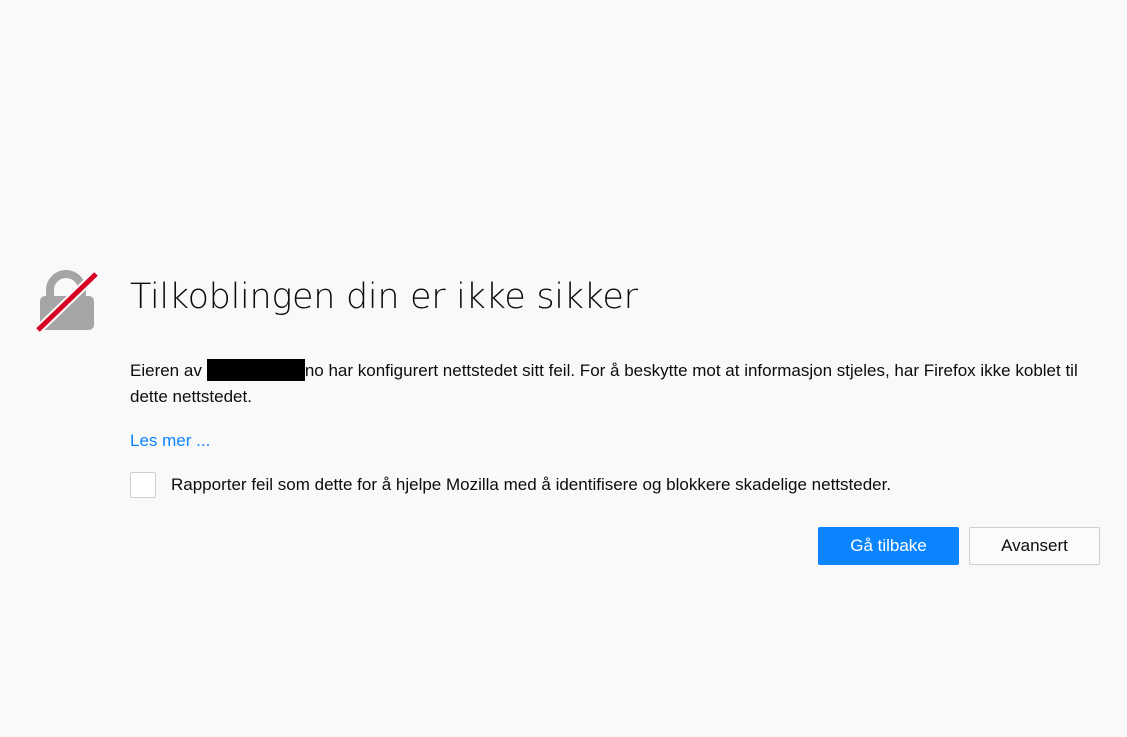 The width and height of the screenshot is (1127, 737). What do you see at coordinates (1034, 546) in the screenshot?
I see `advanced-button: Avansert` at bounding box center [1034, 546].